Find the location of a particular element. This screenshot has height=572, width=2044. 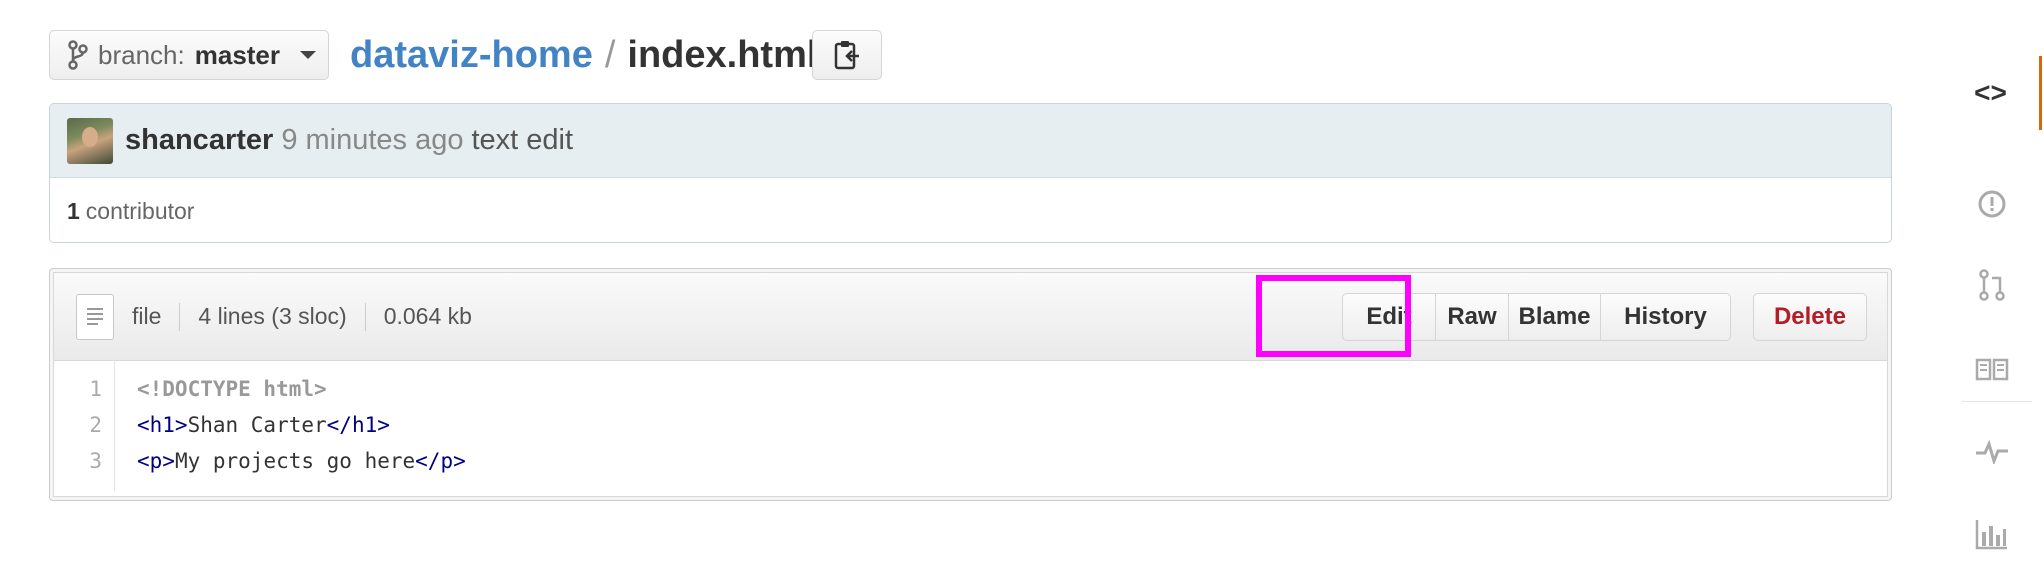

line-content: My projects go here is located at coordinates (295, 461).